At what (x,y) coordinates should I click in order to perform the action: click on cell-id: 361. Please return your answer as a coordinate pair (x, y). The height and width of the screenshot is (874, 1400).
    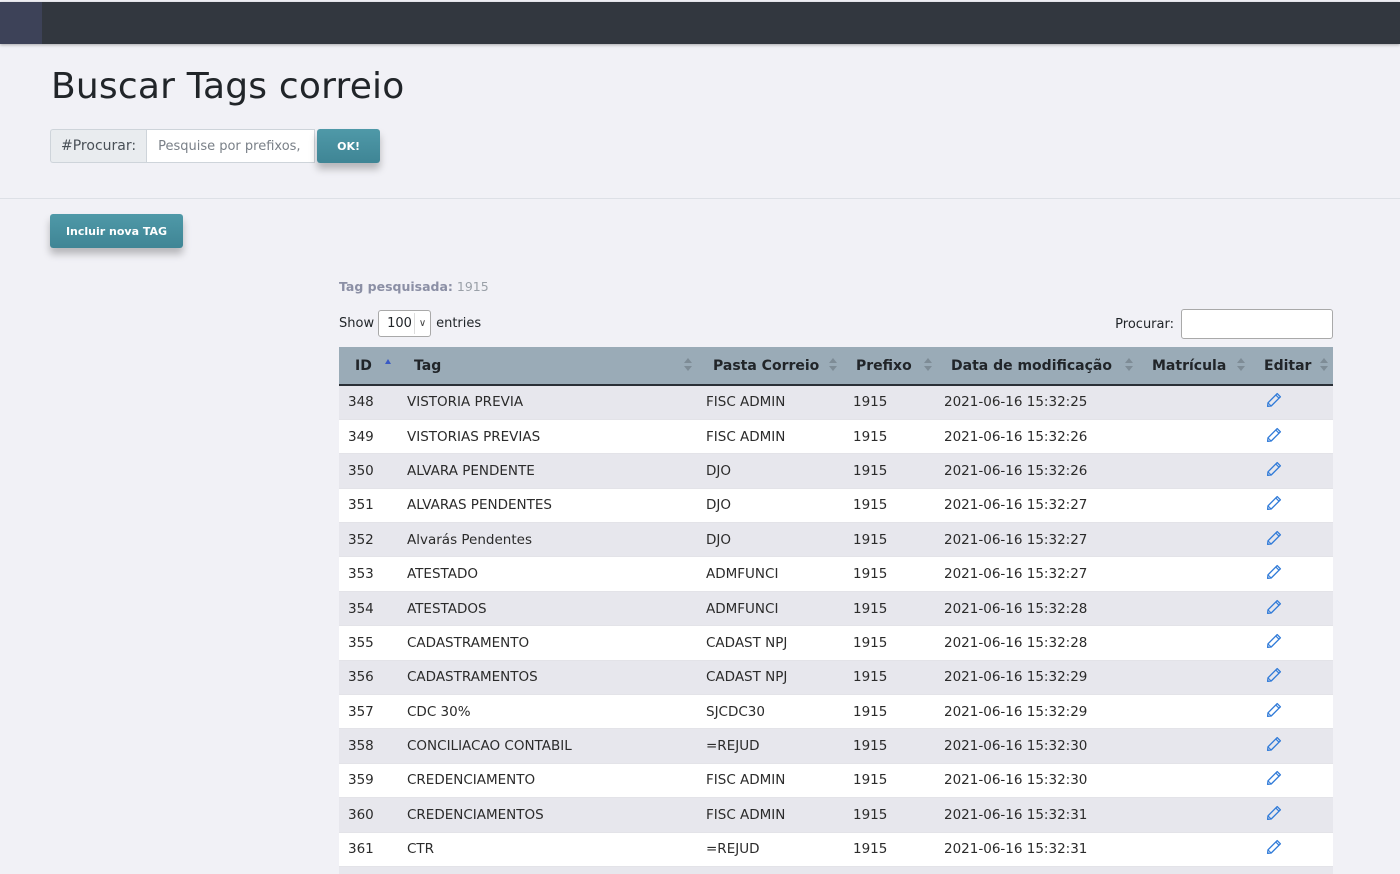
    Looking at the image, I should click on (368, 849).